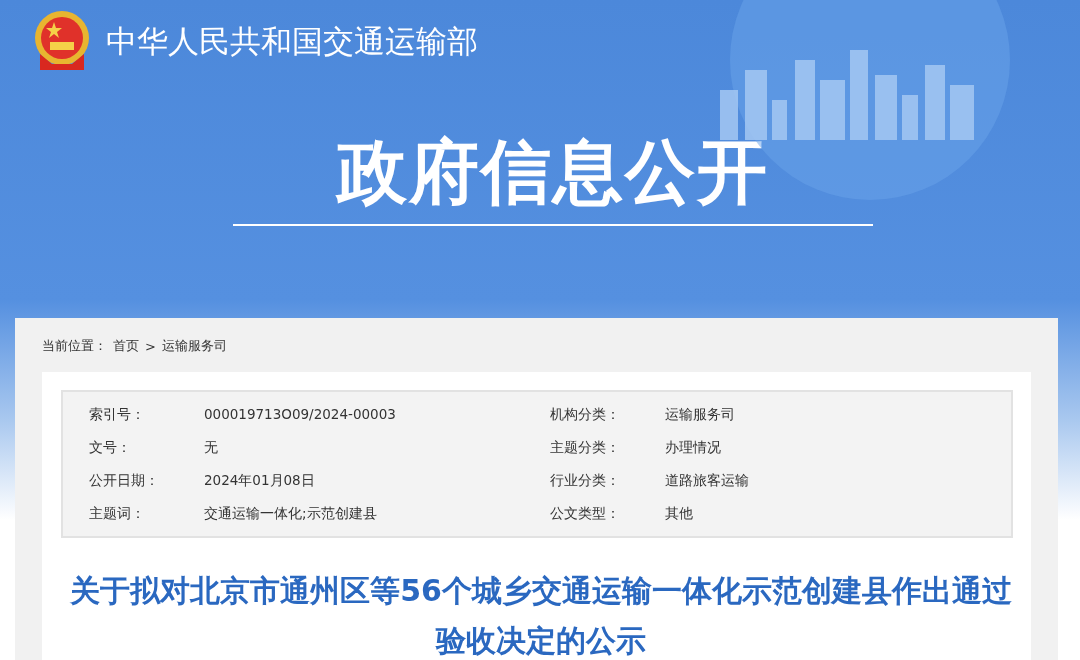 The width and height of the screenshot is (1080, 660). What do you see at coordinates (110, 447) in the screenshot?
I see `field-label: 文号：` at bounding box center [110, 447].